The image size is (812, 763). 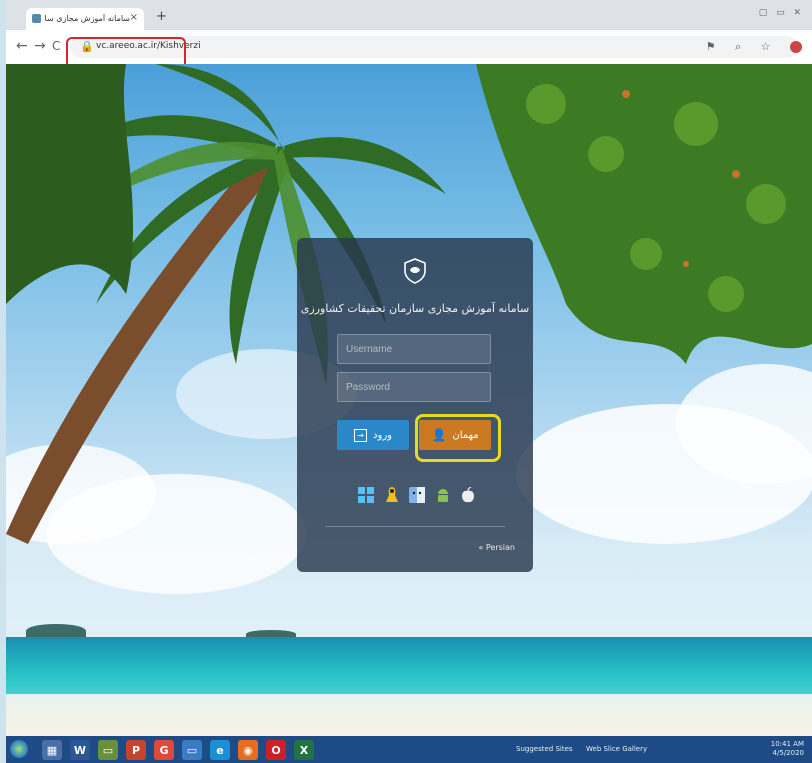 I want to click on system-clock: 10:41 AM 4/5/2020, so click(x=787, y=749).